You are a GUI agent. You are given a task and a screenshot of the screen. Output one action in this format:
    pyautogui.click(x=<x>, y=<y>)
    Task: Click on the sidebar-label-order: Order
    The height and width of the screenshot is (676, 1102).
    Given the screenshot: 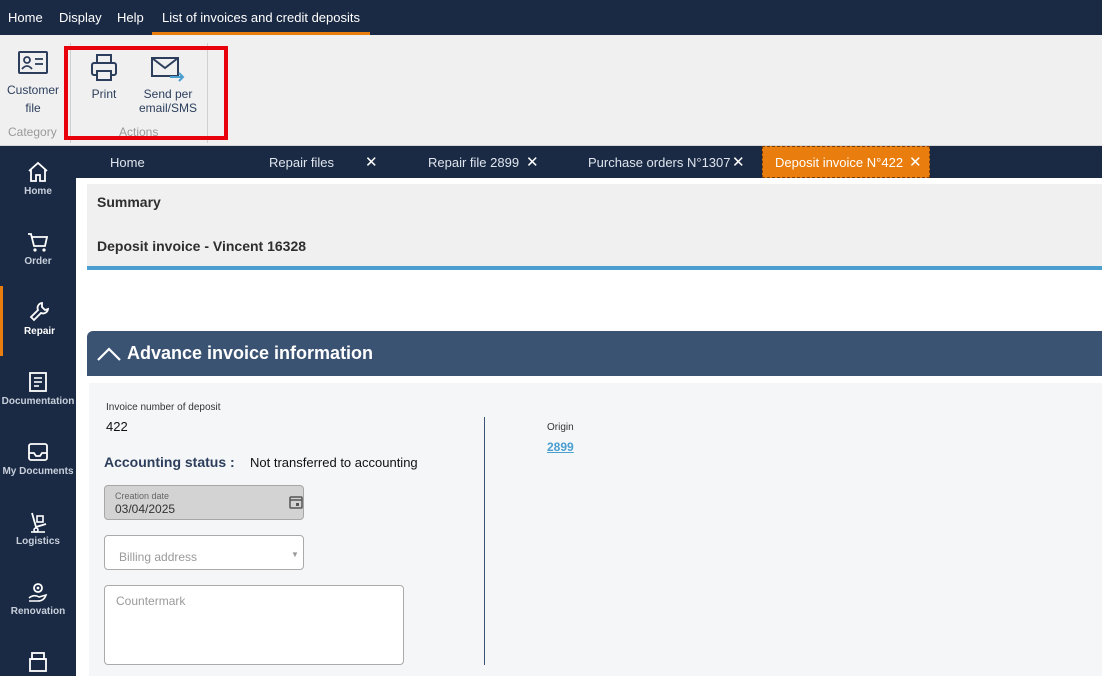 What is the action you would take?
    pyautogui.click(x=38, y=261)
    